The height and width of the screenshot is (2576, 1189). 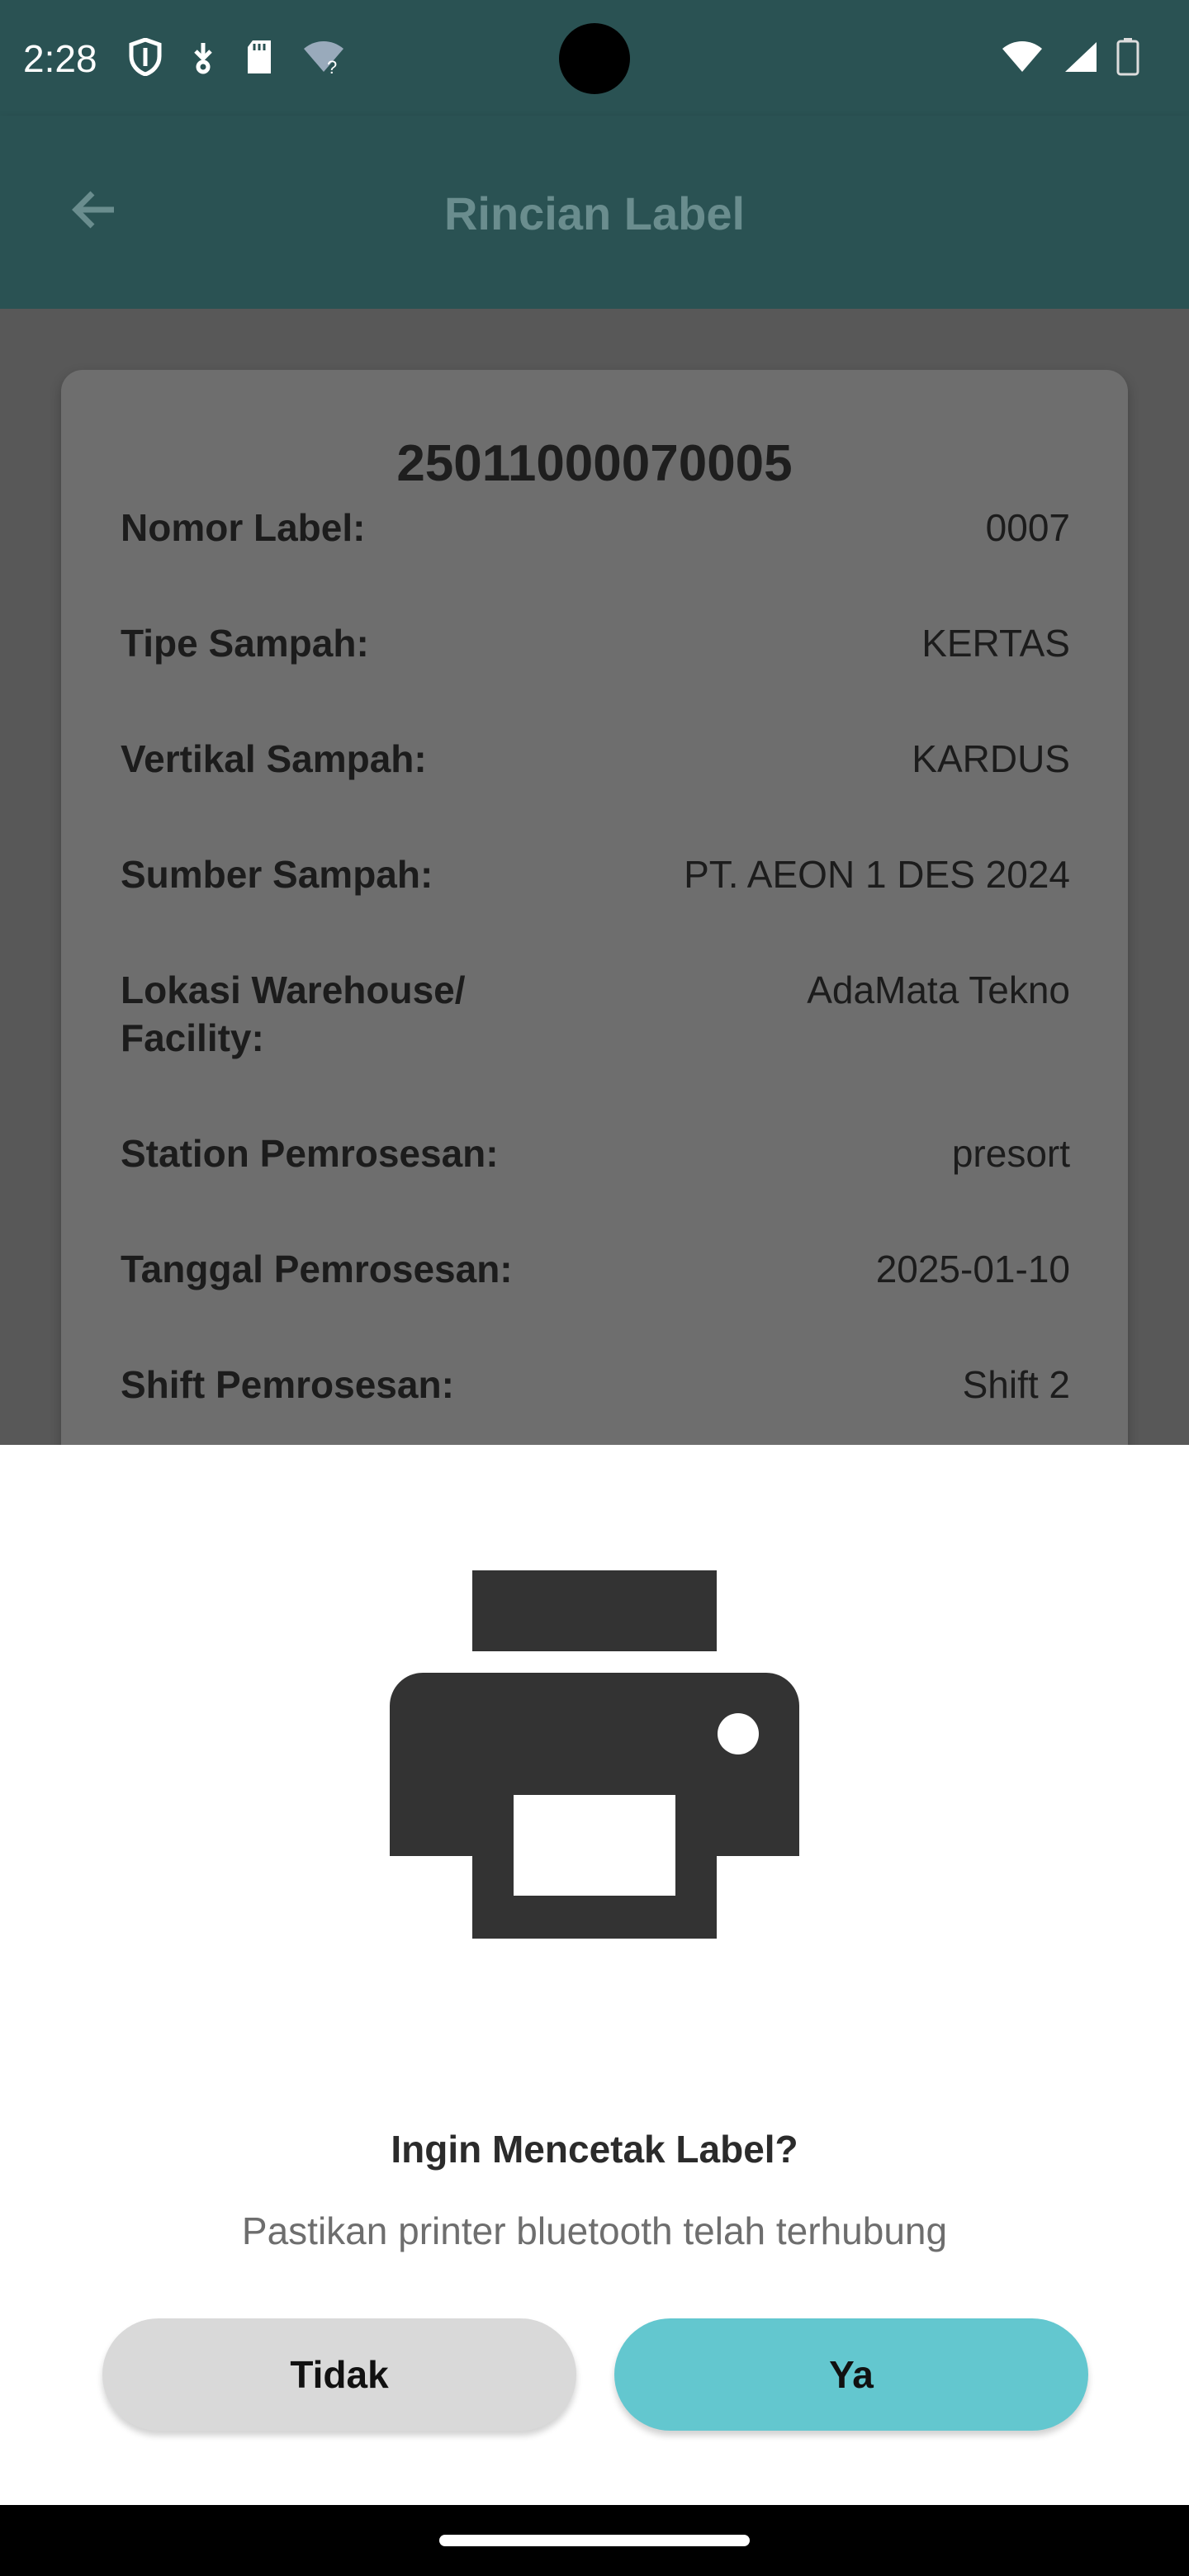 What do you see at coordinates (323, 58) in the screenshot?
I see `wifi-question-icon: ?` at bounding box center [323, 58].